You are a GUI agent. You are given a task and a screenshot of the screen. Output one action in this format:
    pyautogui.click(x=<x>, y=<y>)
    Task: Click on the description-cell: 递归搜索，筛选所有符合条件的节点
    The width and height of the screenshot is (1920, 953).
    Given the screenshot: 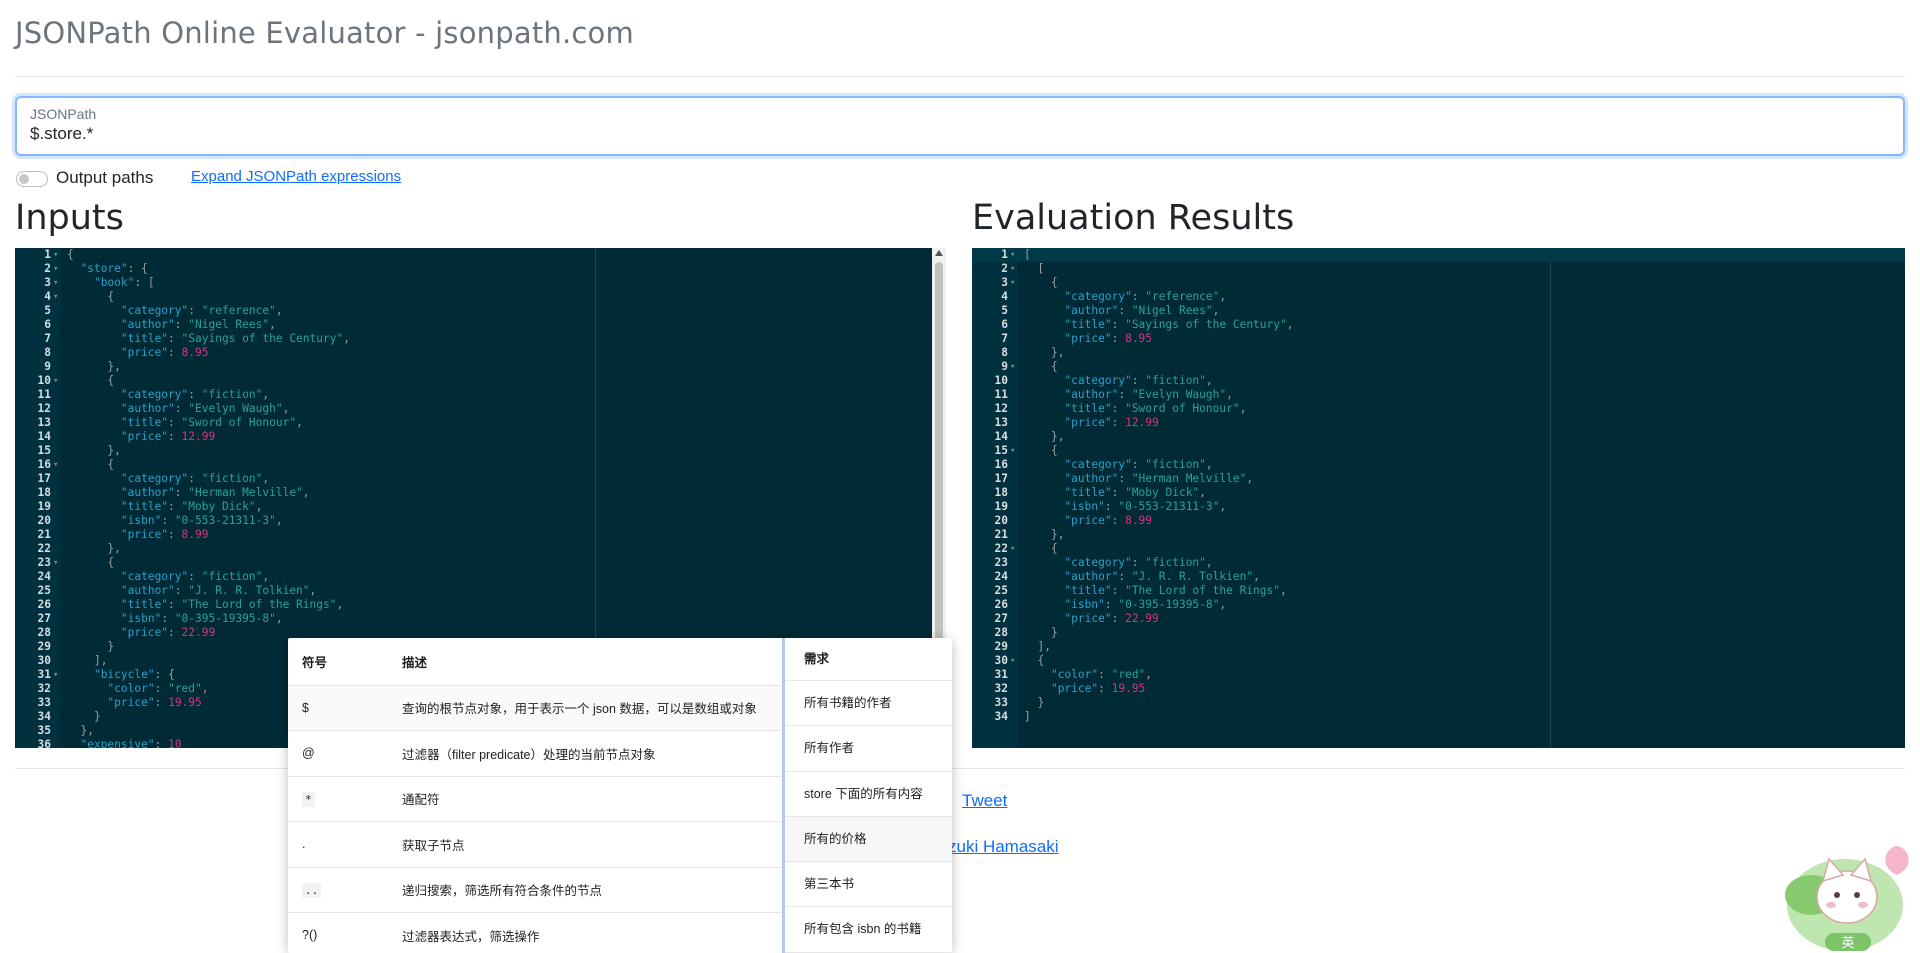 What is the action you would take?
    pyautogui.click(x=585, y=890)
    